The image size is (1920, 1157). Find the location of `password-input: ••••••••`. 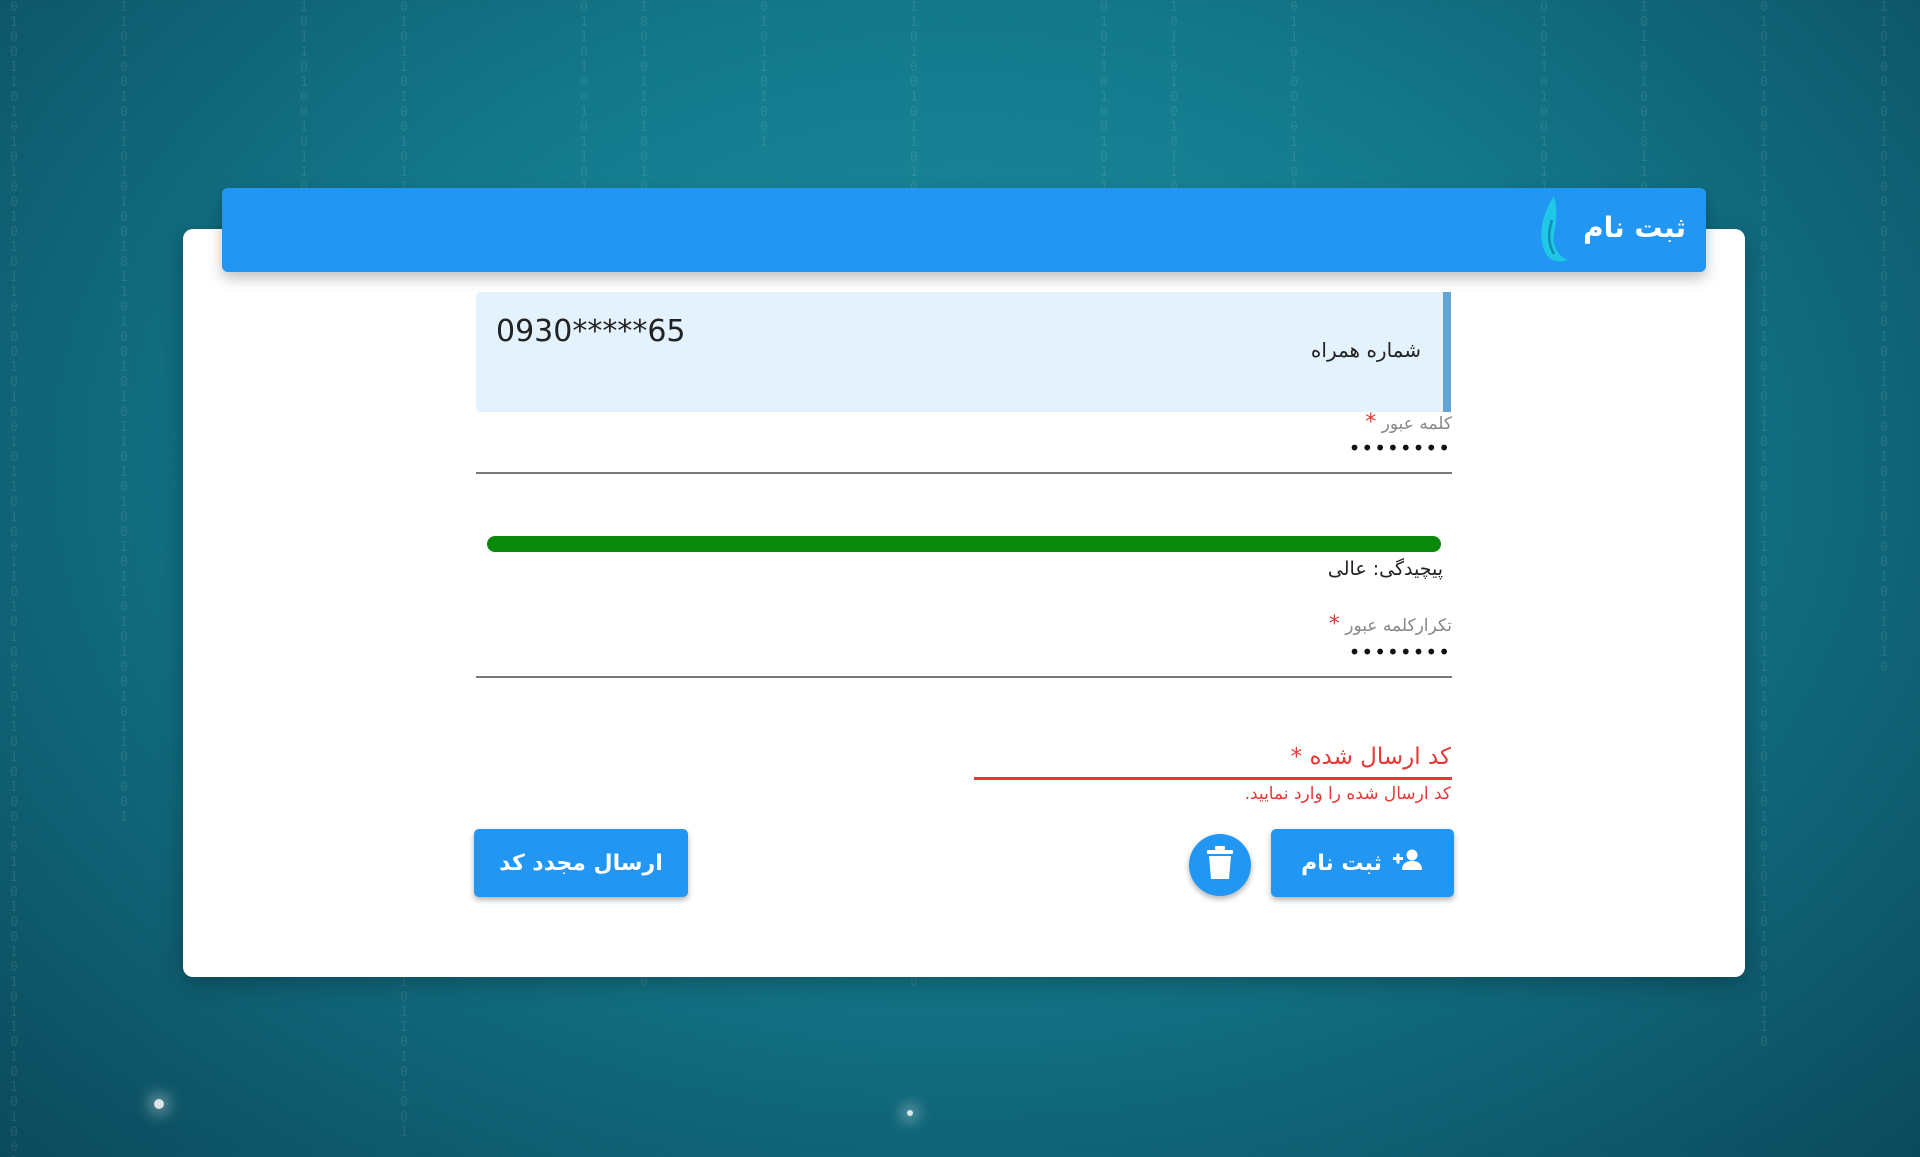

password-input: •••••••• is located at coordinates (1400, 448).